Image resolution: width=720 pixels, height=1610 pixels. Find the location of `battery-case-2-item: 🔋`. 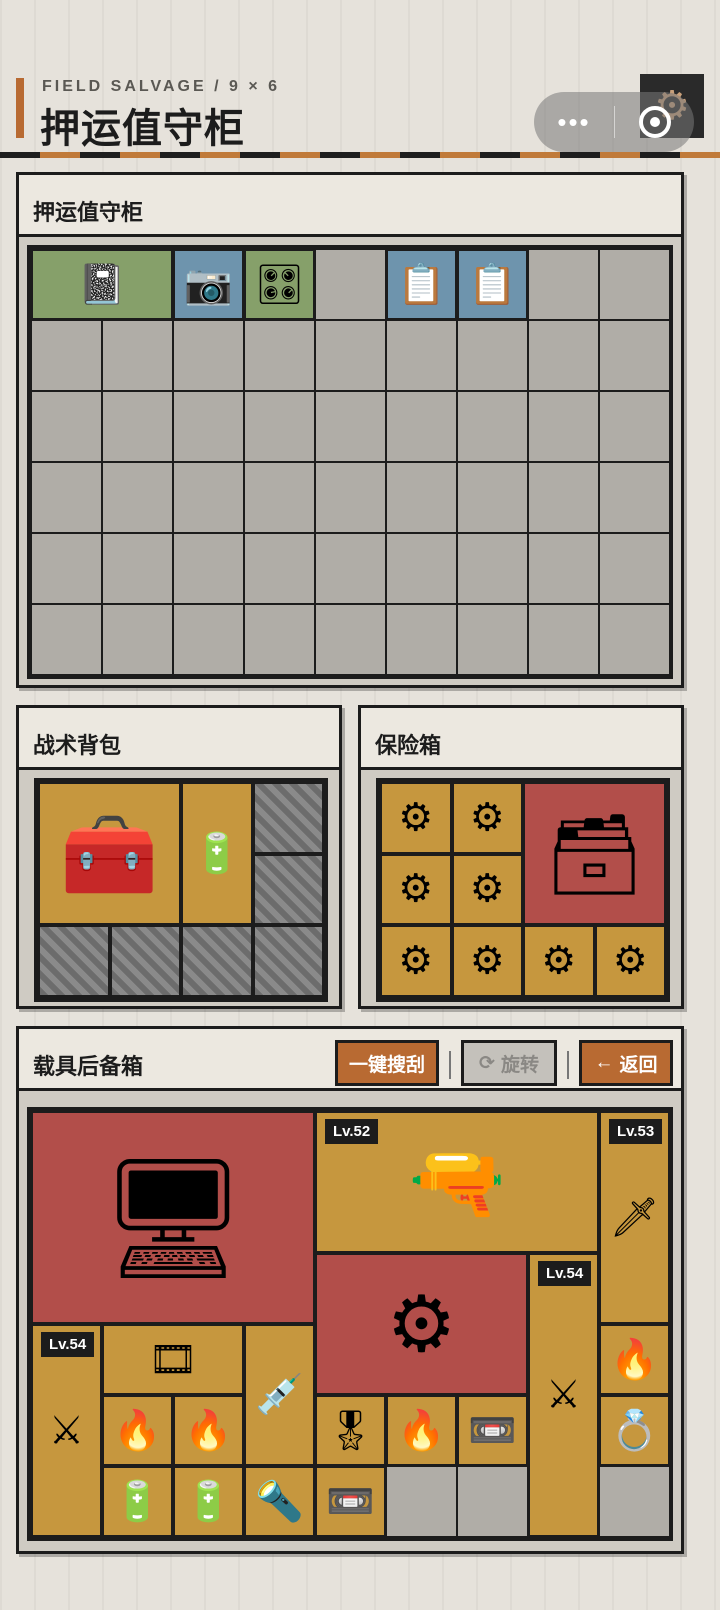

battery-case-2-item: 🔋 is located at coordinates (208, 1501).